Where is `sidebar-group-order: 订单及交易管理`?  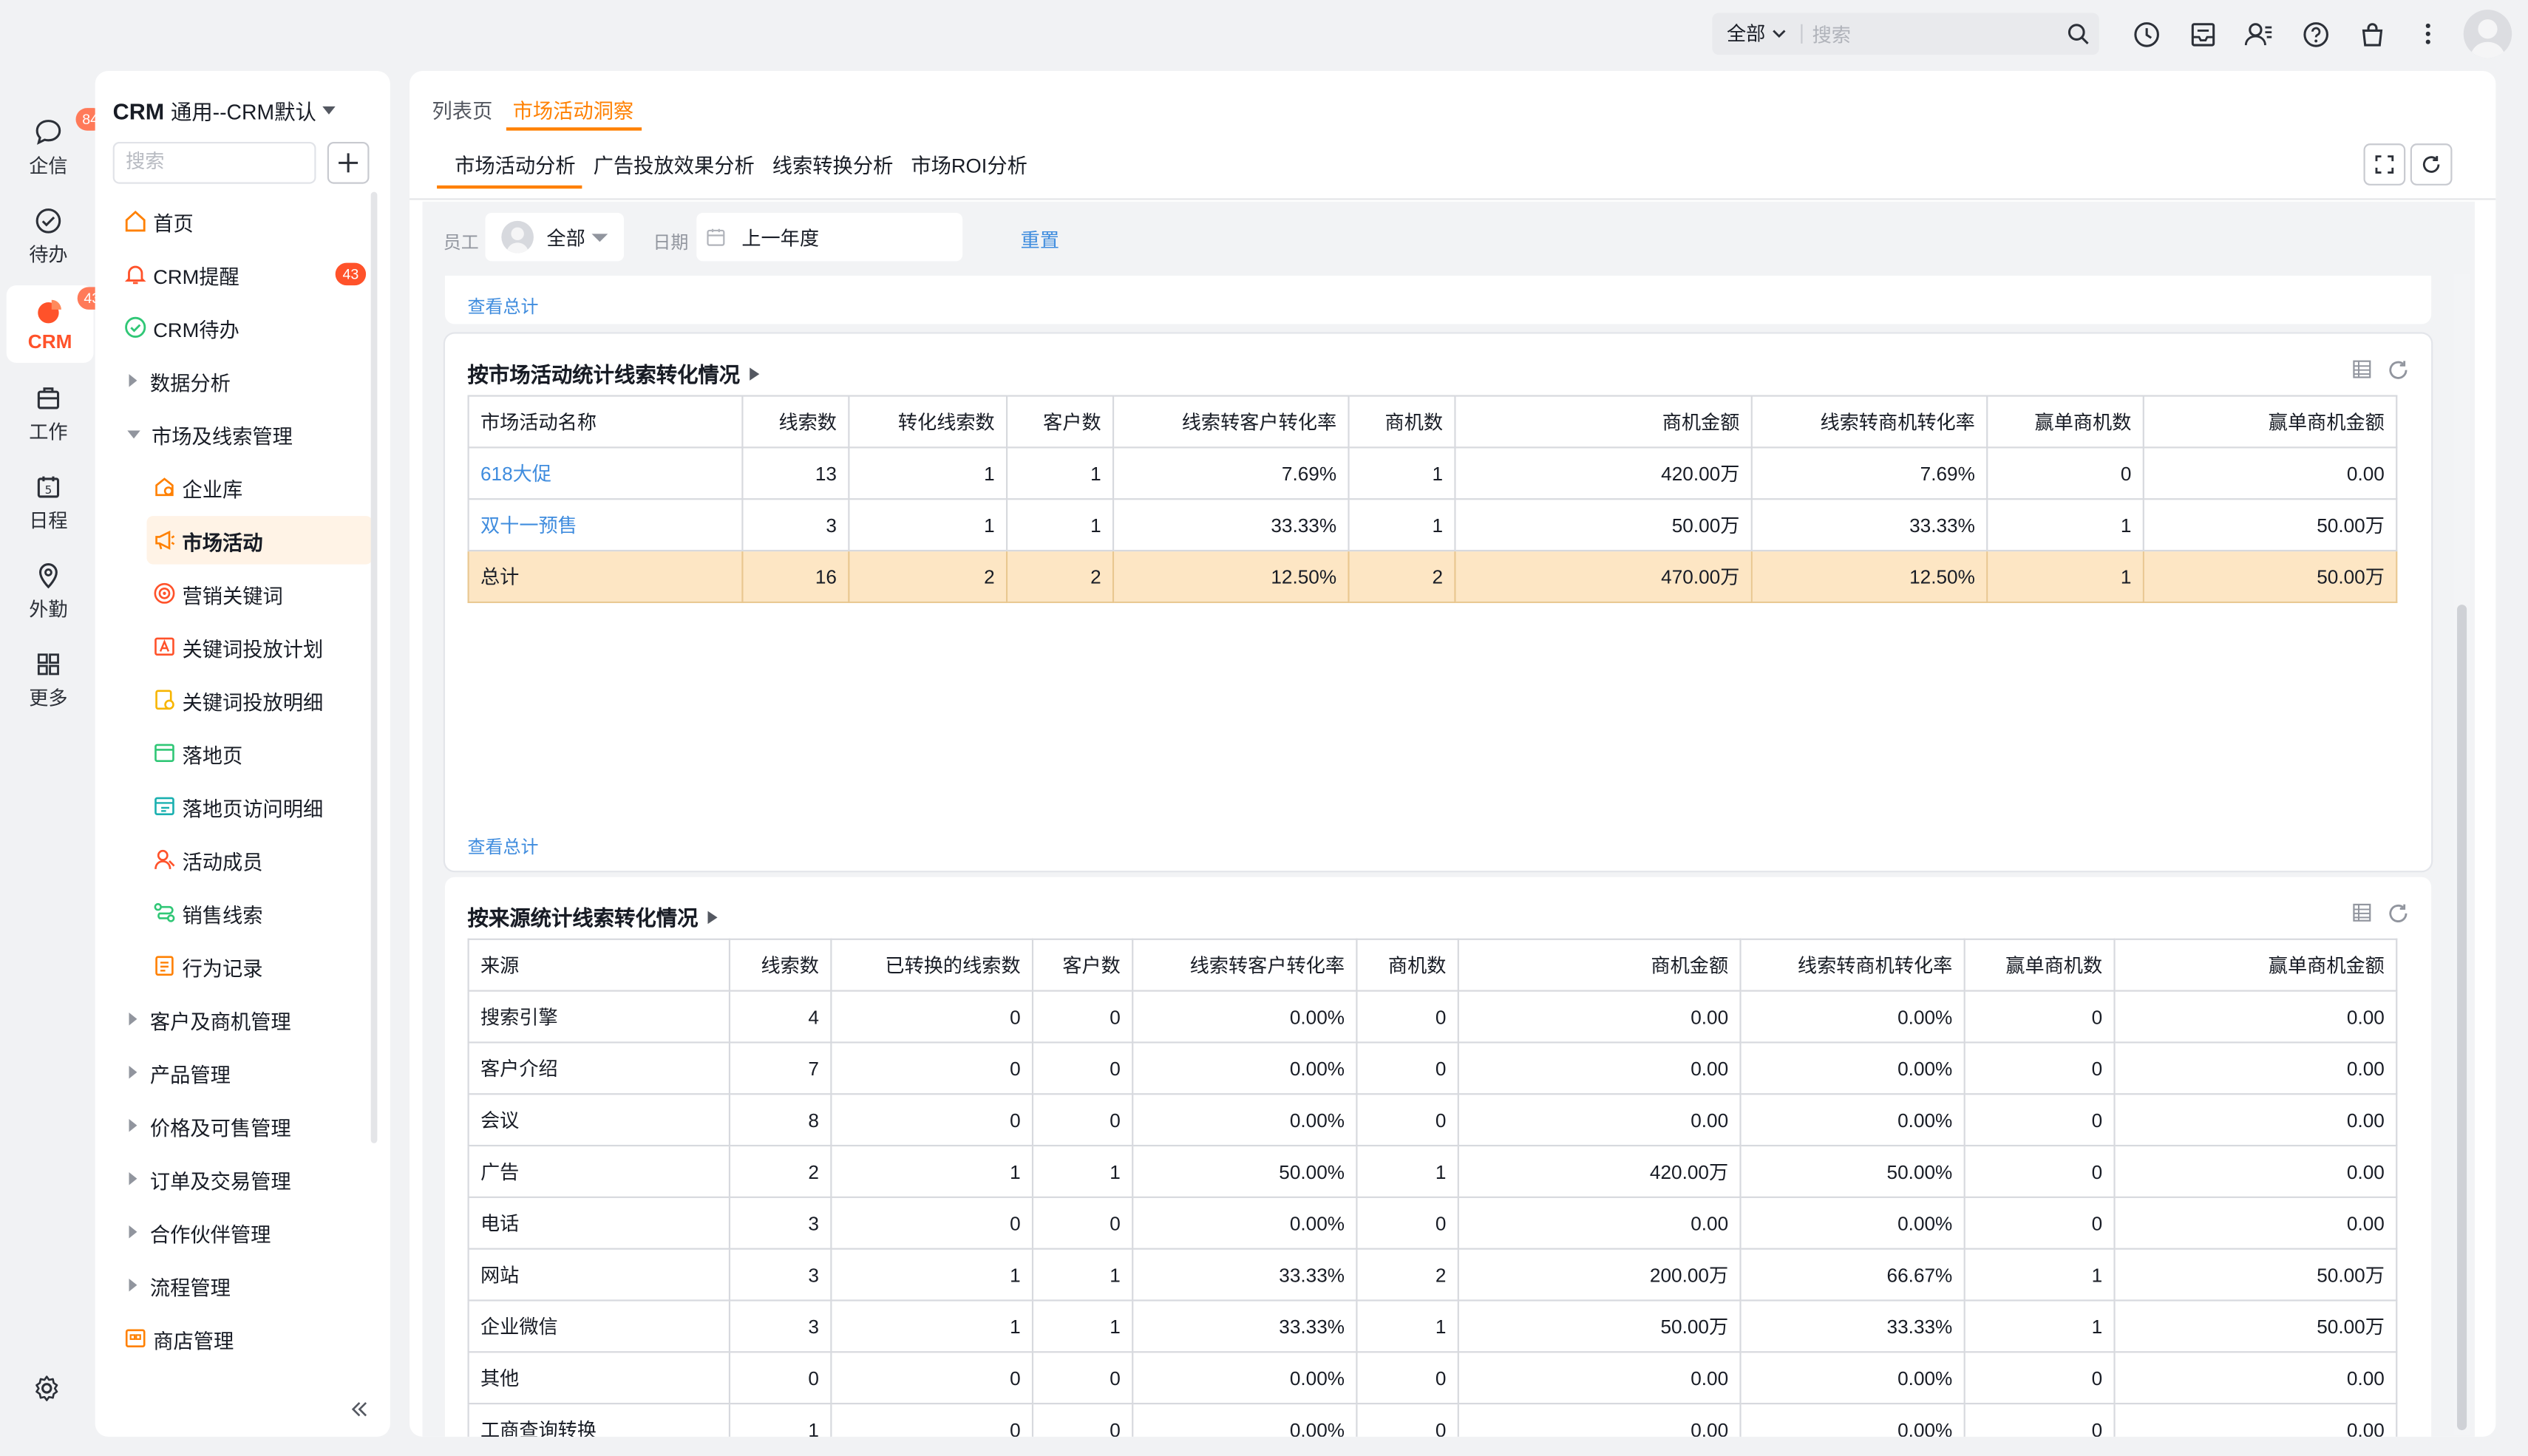
sidebar-group-order: 订单及交易管理 is located at coordinates (245, 1178).